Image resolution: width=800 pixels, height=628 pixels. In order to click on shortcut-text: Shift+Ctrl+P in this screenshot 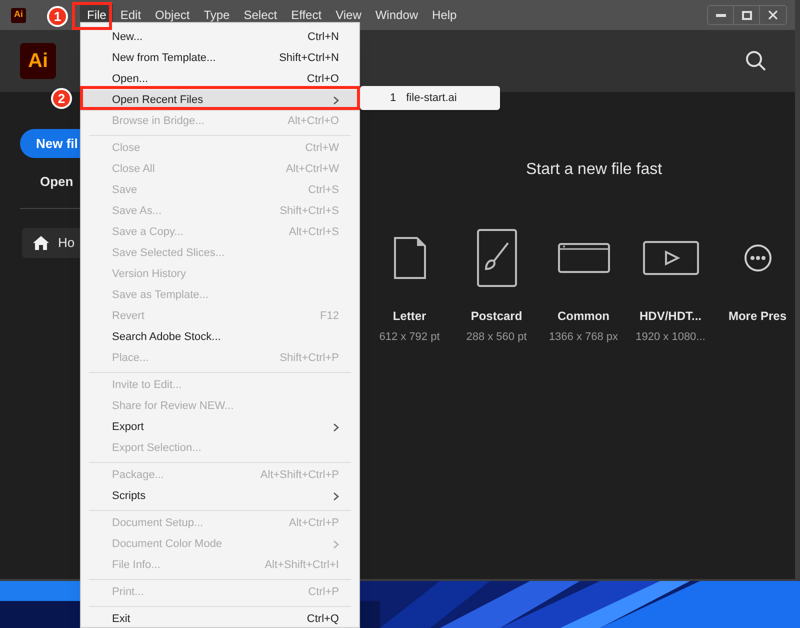, I will do `click(309, 358)`.